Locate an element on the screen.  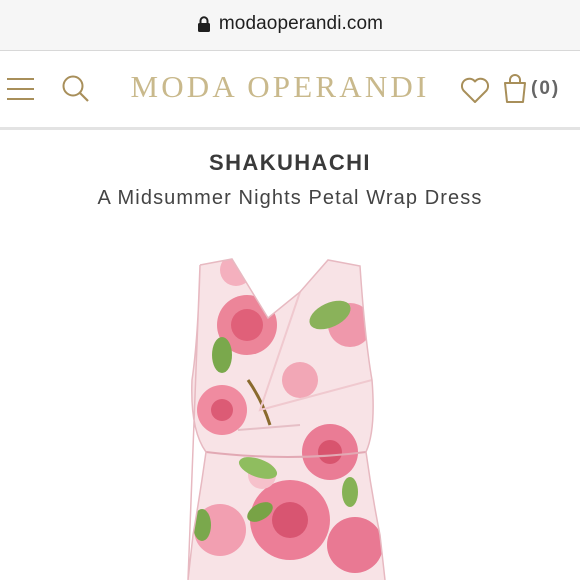
shopping-bag-icon is located at coordinates (515, 88).